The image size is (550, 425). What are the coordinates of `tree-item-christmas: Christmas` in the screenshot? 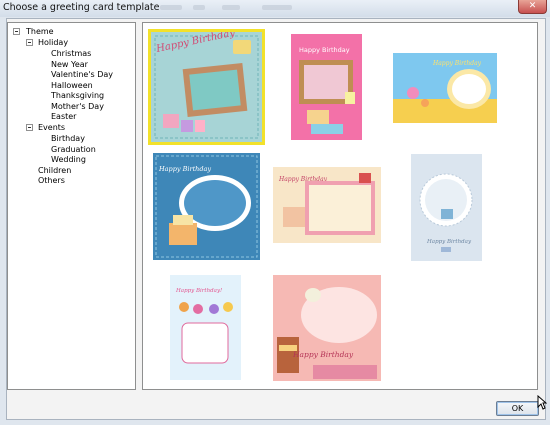 It's located at (71, 53).